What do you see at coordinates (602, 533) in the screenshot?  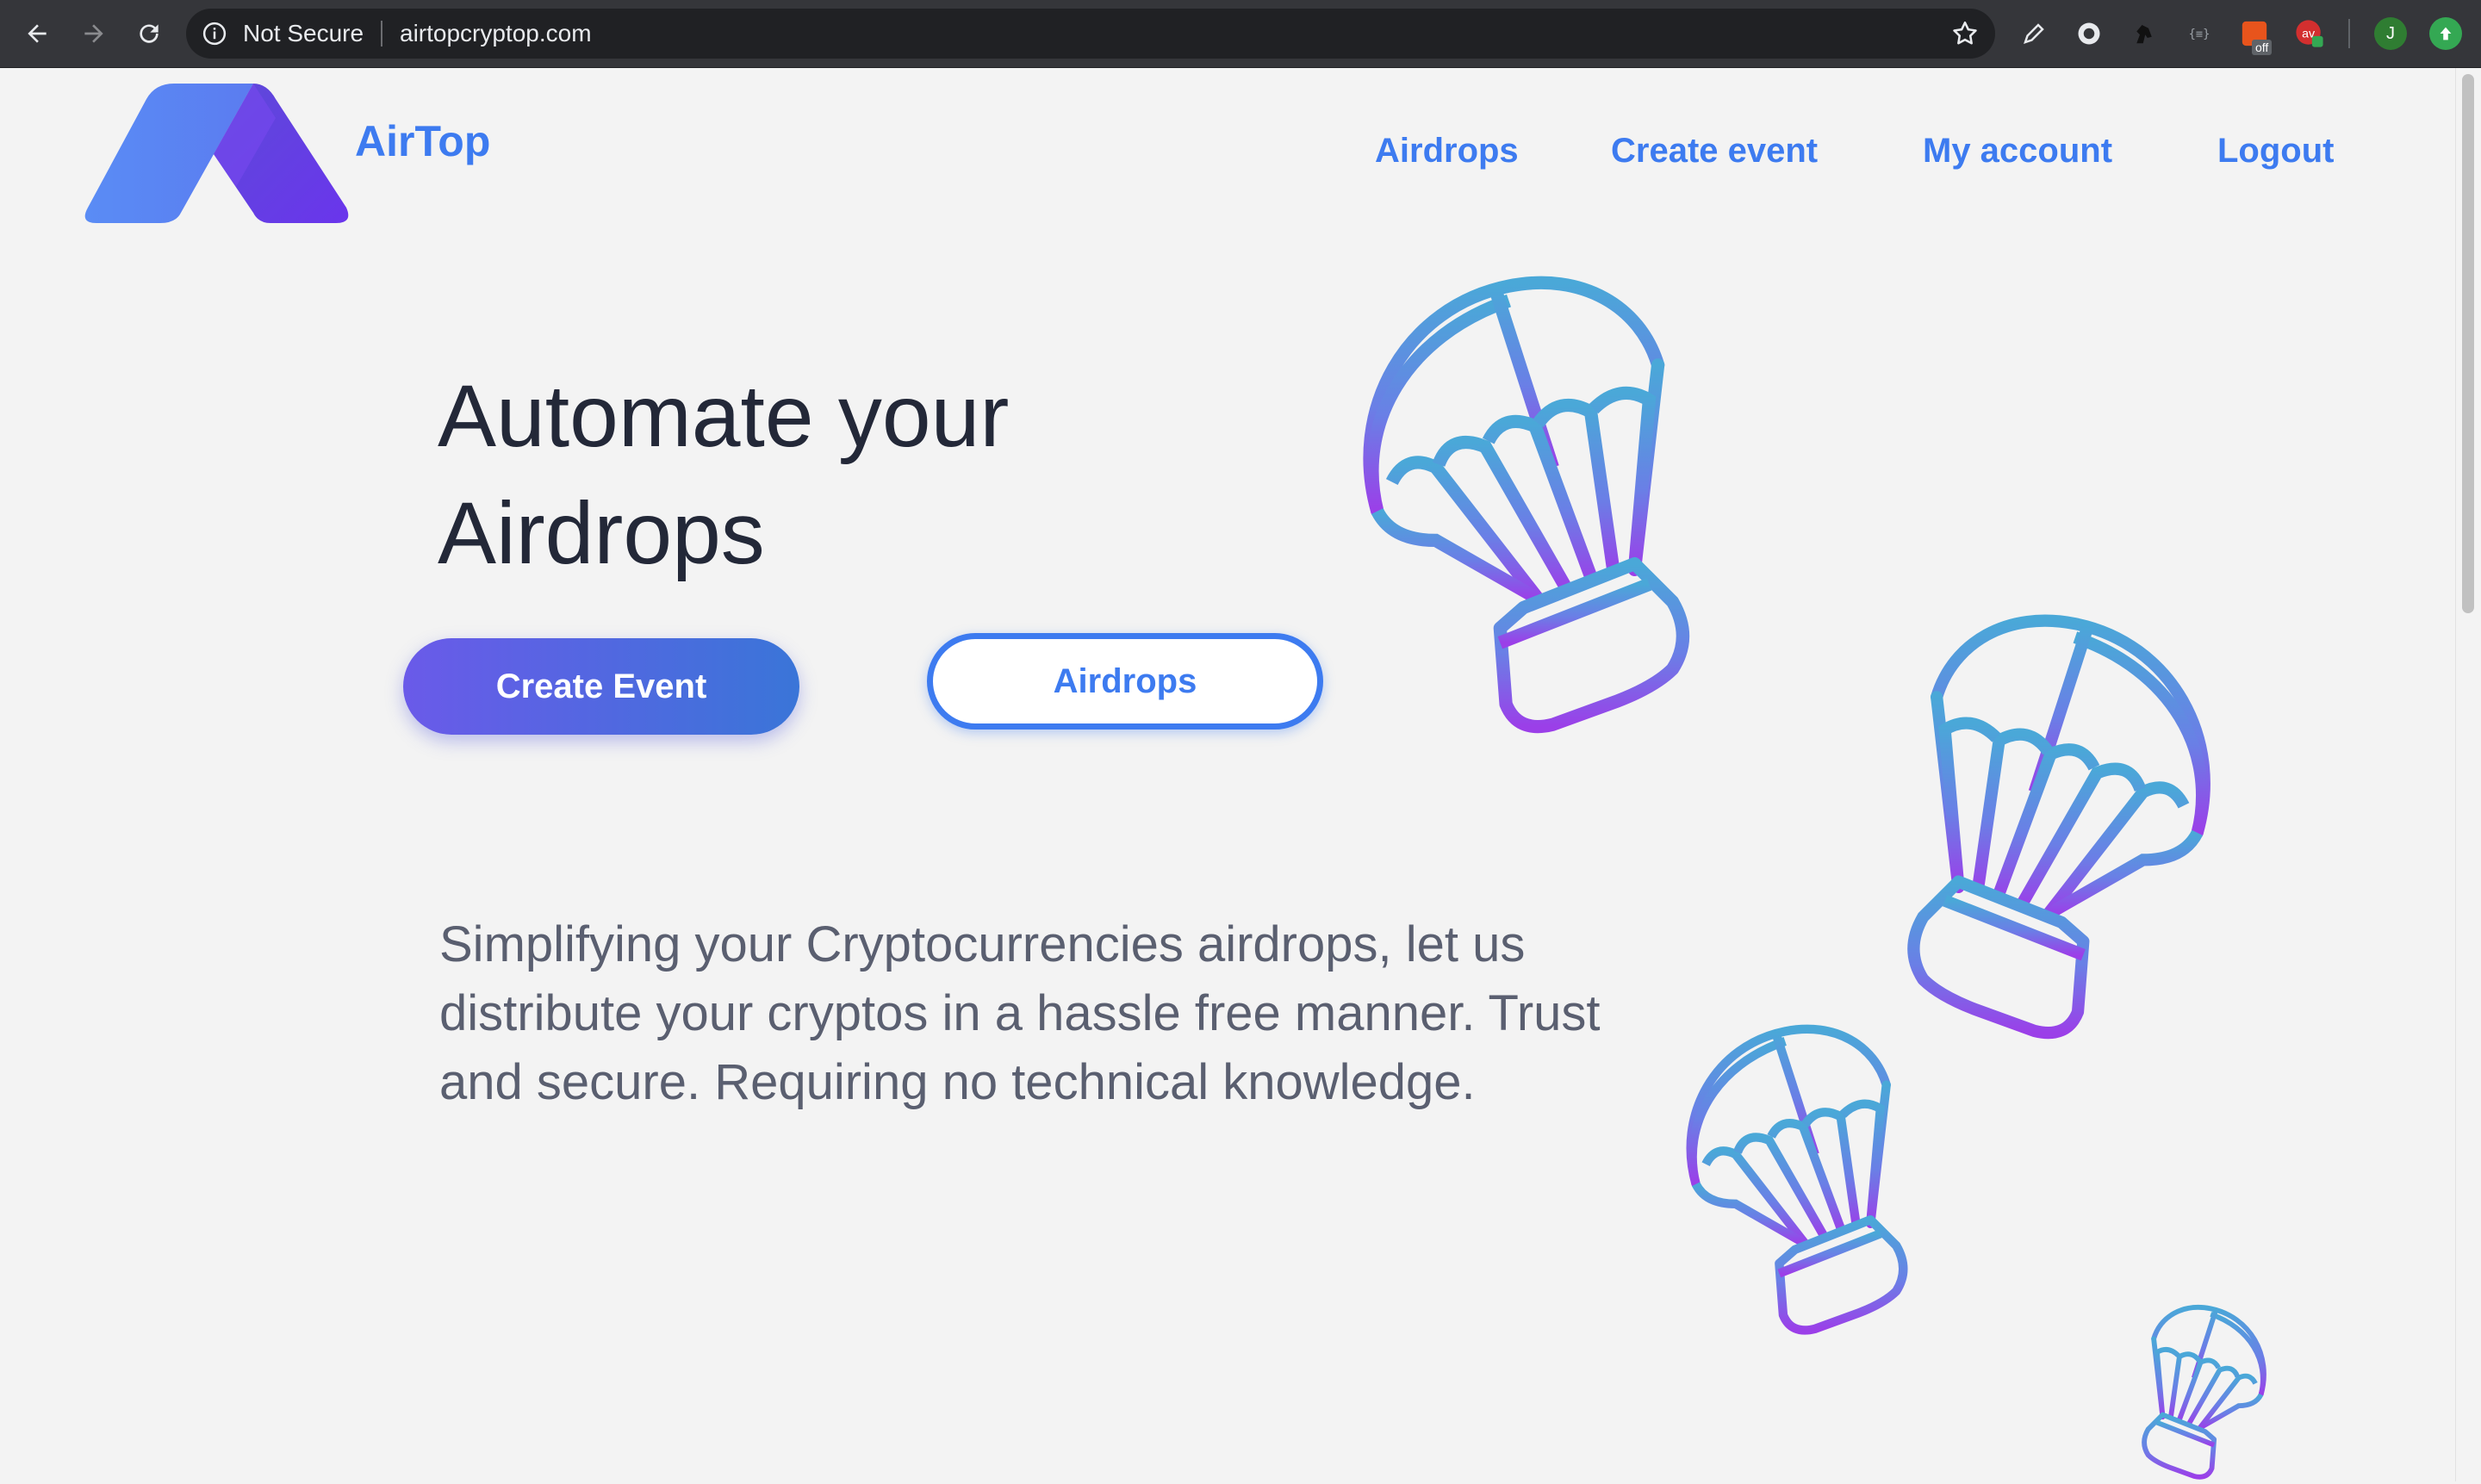 I see `hero-title-line2: Airdrops` at bounding box center [602, 533].